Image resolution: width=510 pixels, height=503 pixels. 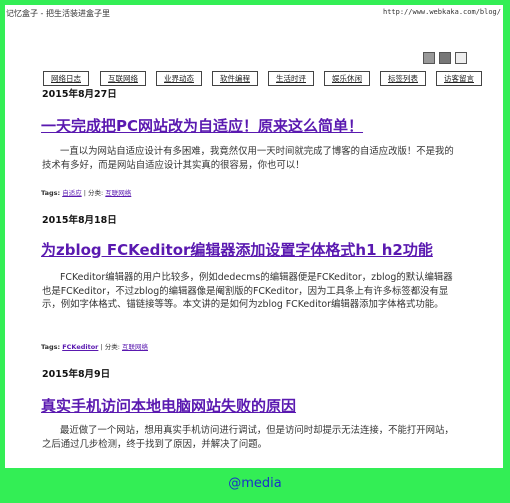 What do you see at coordinates (179, 78) in the screenshot?
I see `nav-item-industry: 业界动态` at bounding box center [179, 78].